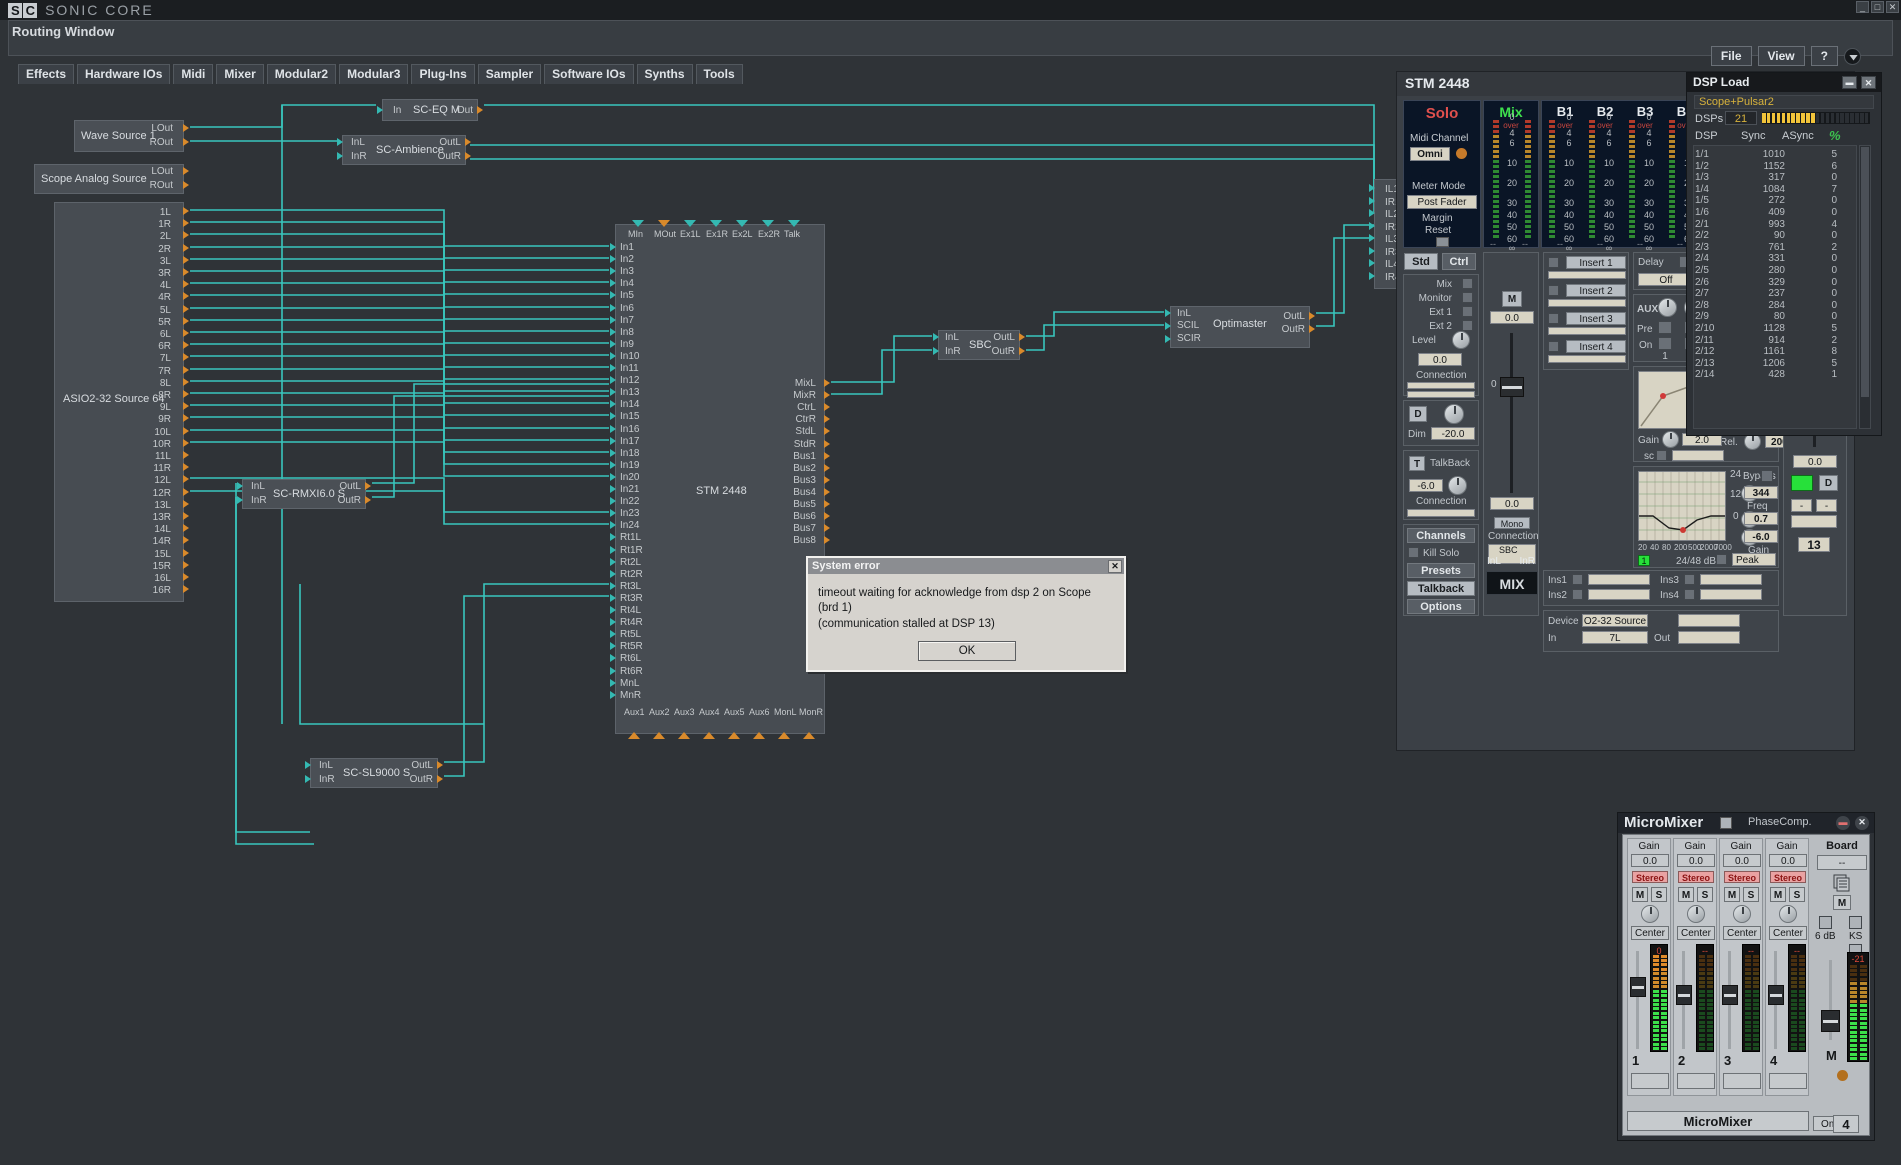  Describe the element at coordinates (1775, 213) in the screenshot. I see `dsp-table-row: 1/6 409 0` at that location.